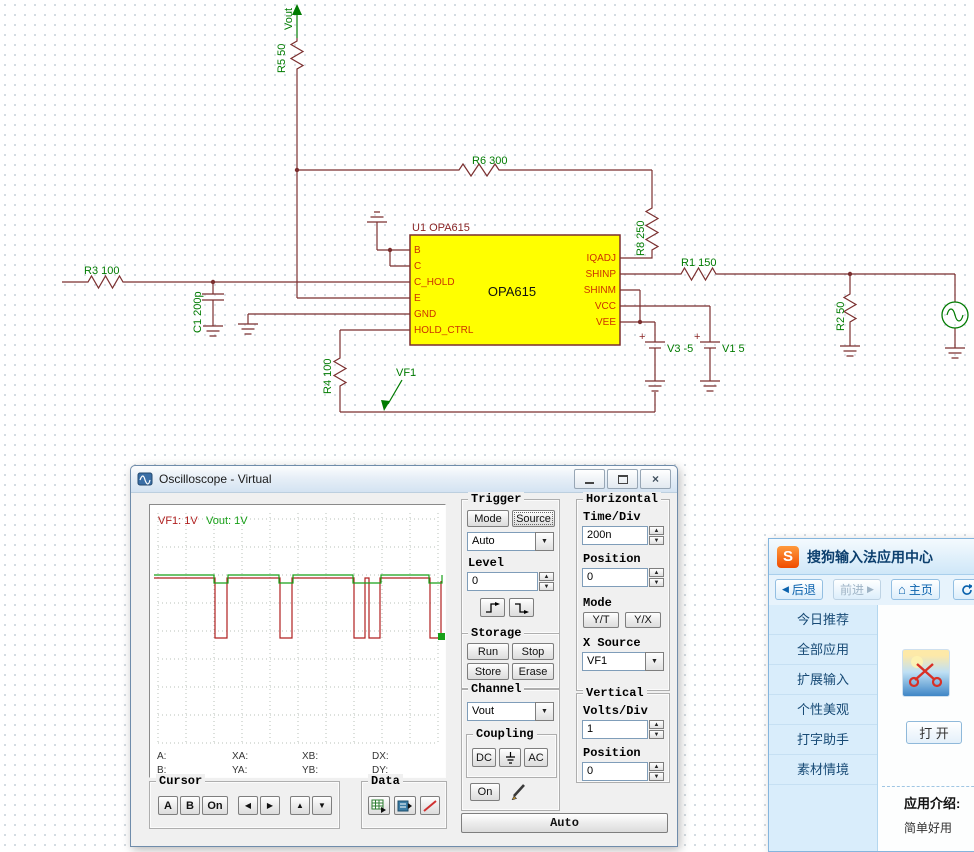  What do you see at coordinates (597, 603) in the screenshot?
I see `h-mode-label: Mode` at bounding box center [597, 603].